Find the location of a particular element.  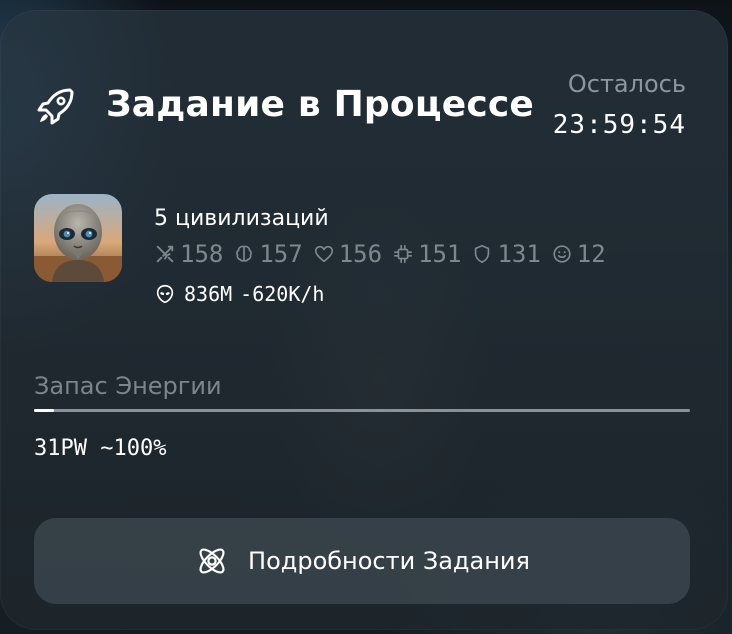

task-details-button: Подробности Задания is located at coordinates (362, 561).